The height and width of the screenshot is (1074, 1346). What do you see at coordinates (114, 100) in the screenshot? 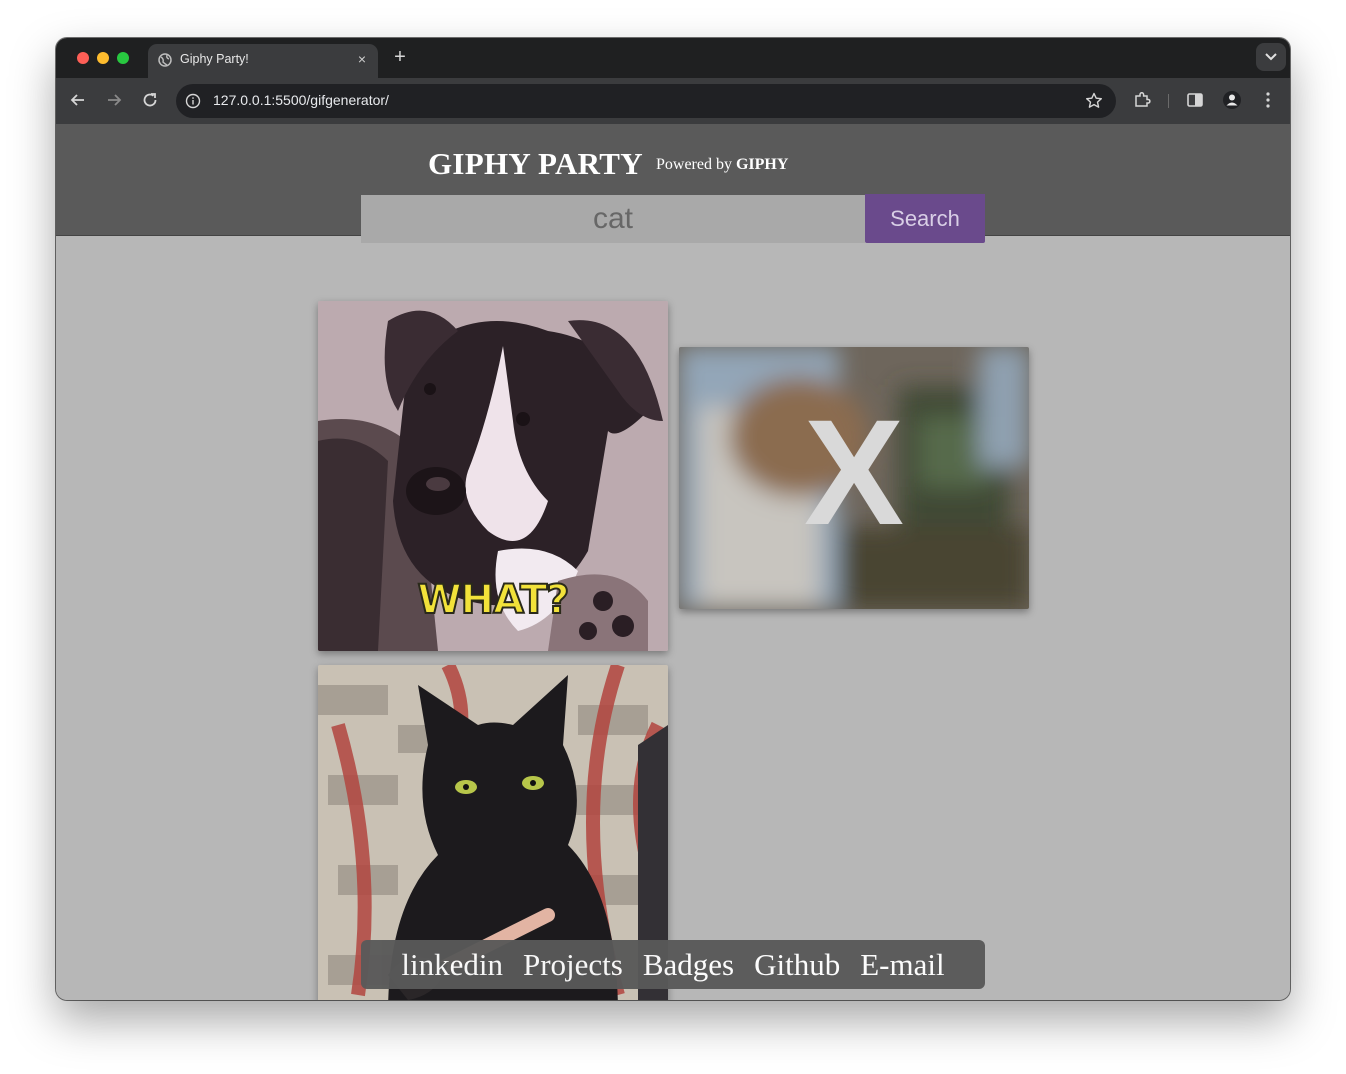
I see `forward-arrow-icon` at bounding box center [114, 100].